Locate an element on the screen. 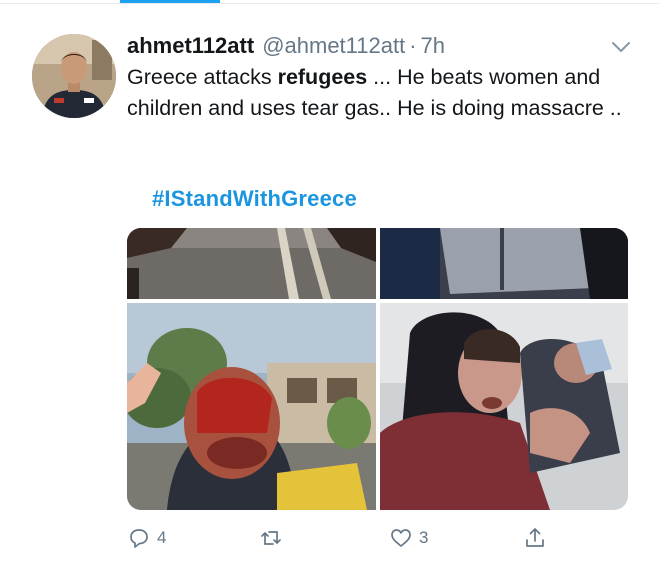  like-button: 3 is located at coordinates (408, 538).